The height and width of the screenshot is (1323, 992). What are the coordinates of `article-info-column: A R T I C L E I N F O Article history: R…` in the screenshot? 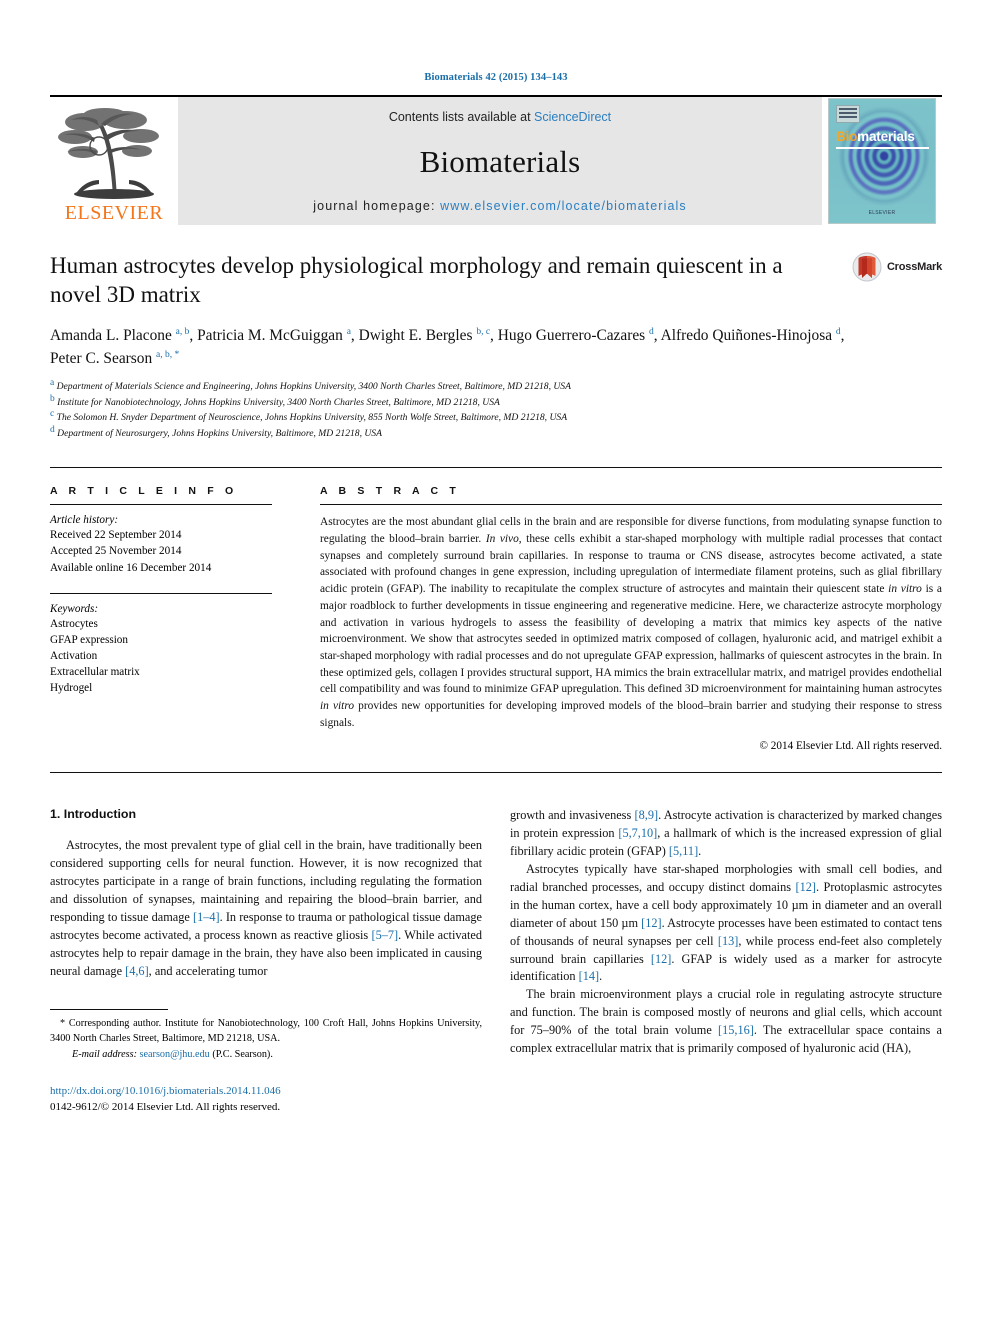 It's located at (161, 618).